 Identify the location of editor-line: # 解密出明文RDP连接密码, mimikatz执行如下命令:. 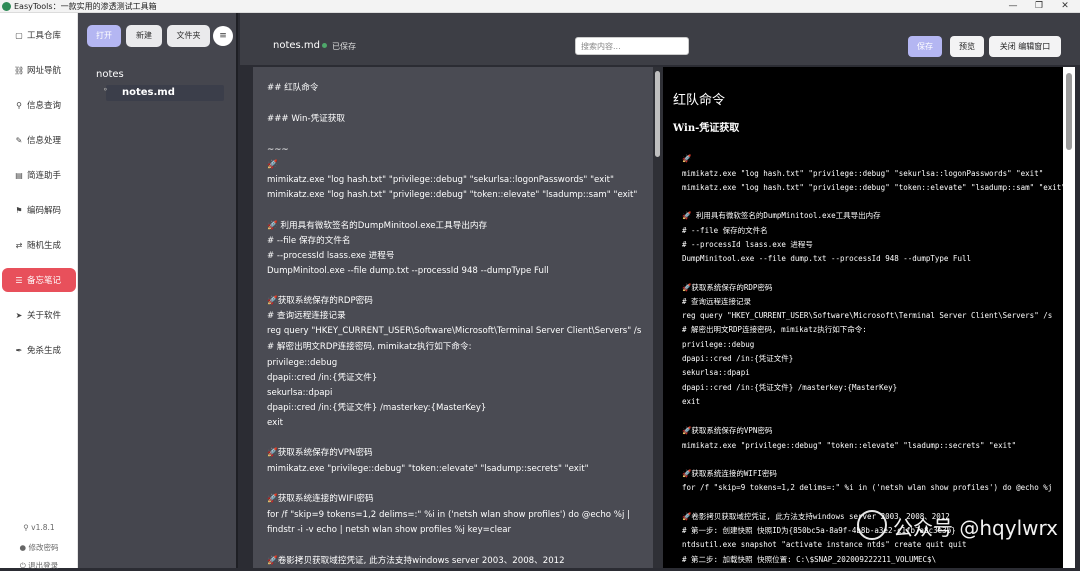
(369, 347).